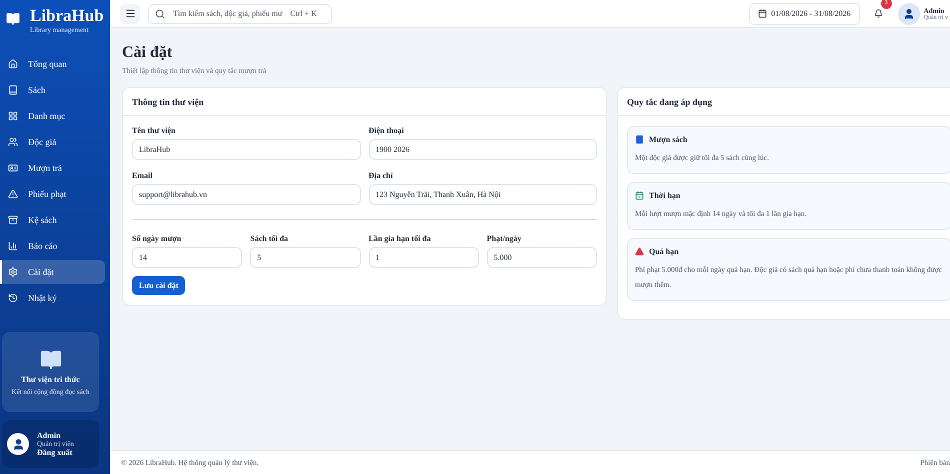  Describe the element at coordinates (52, 220) in the screenshot. I see `nav-item: Kệ sách` at that location.